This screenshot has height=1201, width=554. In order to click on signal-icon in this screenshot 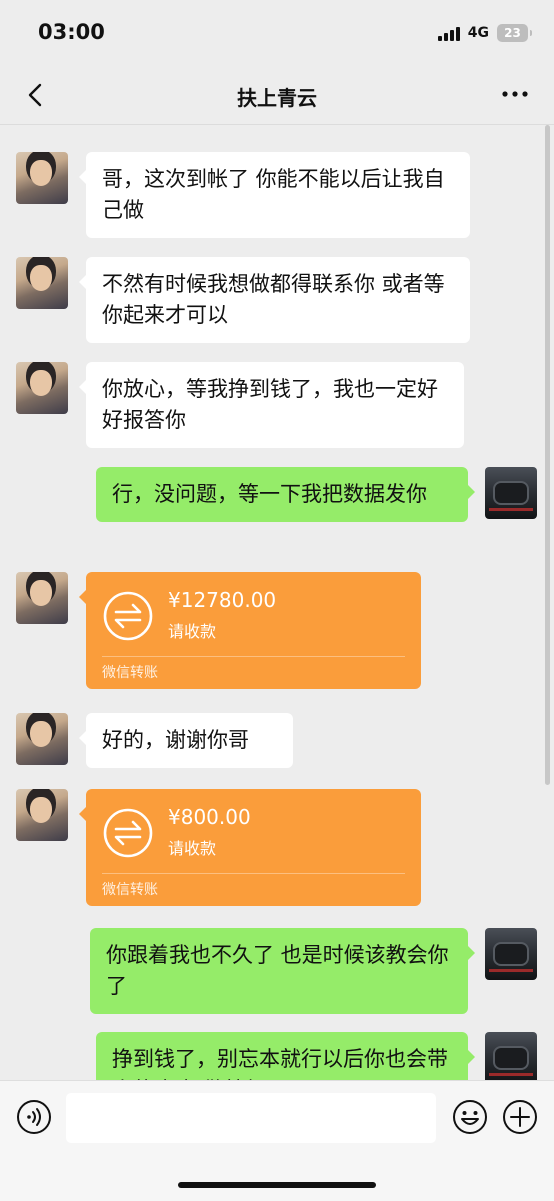, I will do `click(448, 33)`.